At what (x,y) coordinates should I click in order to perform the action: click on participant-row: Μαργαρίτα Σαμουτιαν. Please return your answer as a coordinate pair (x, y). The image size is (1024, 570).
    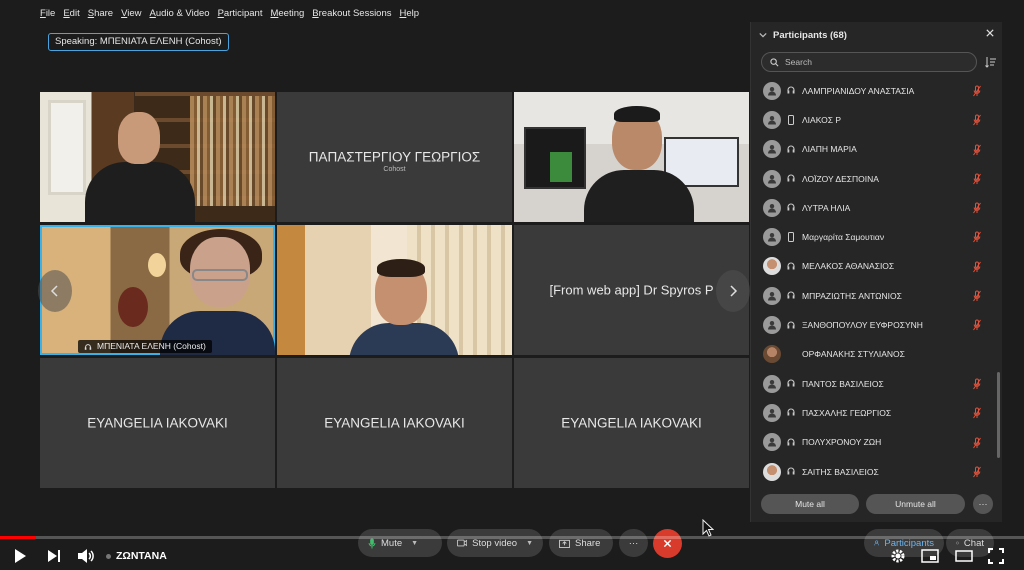
    Looking at the image, I should click on (873, 236).